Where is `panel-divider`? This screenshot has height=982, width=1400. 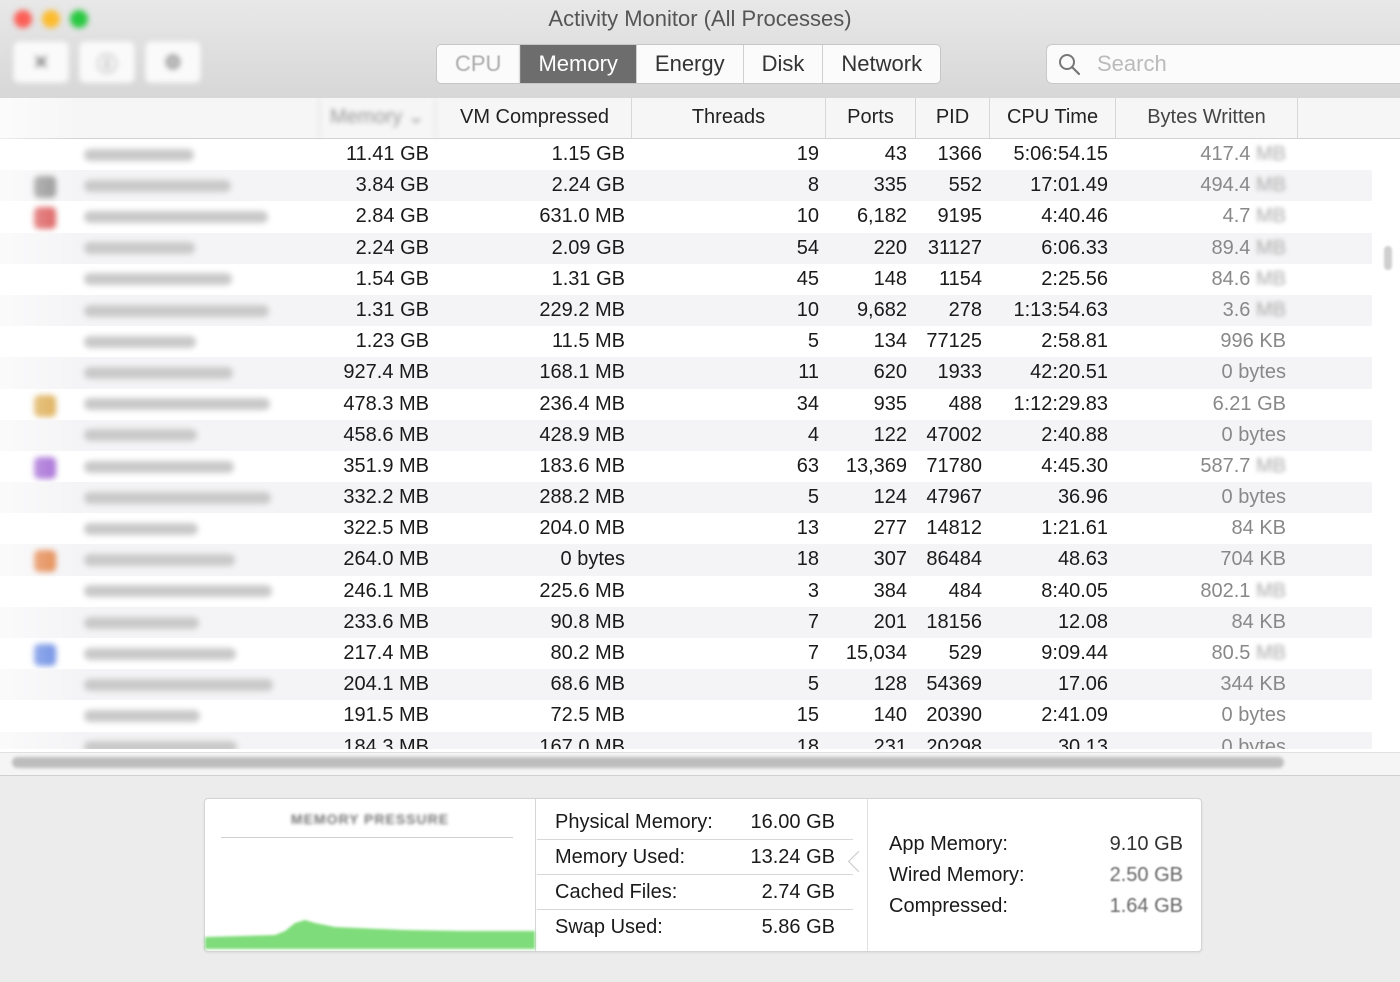 panel-divider is located at coordinates (867, 875).